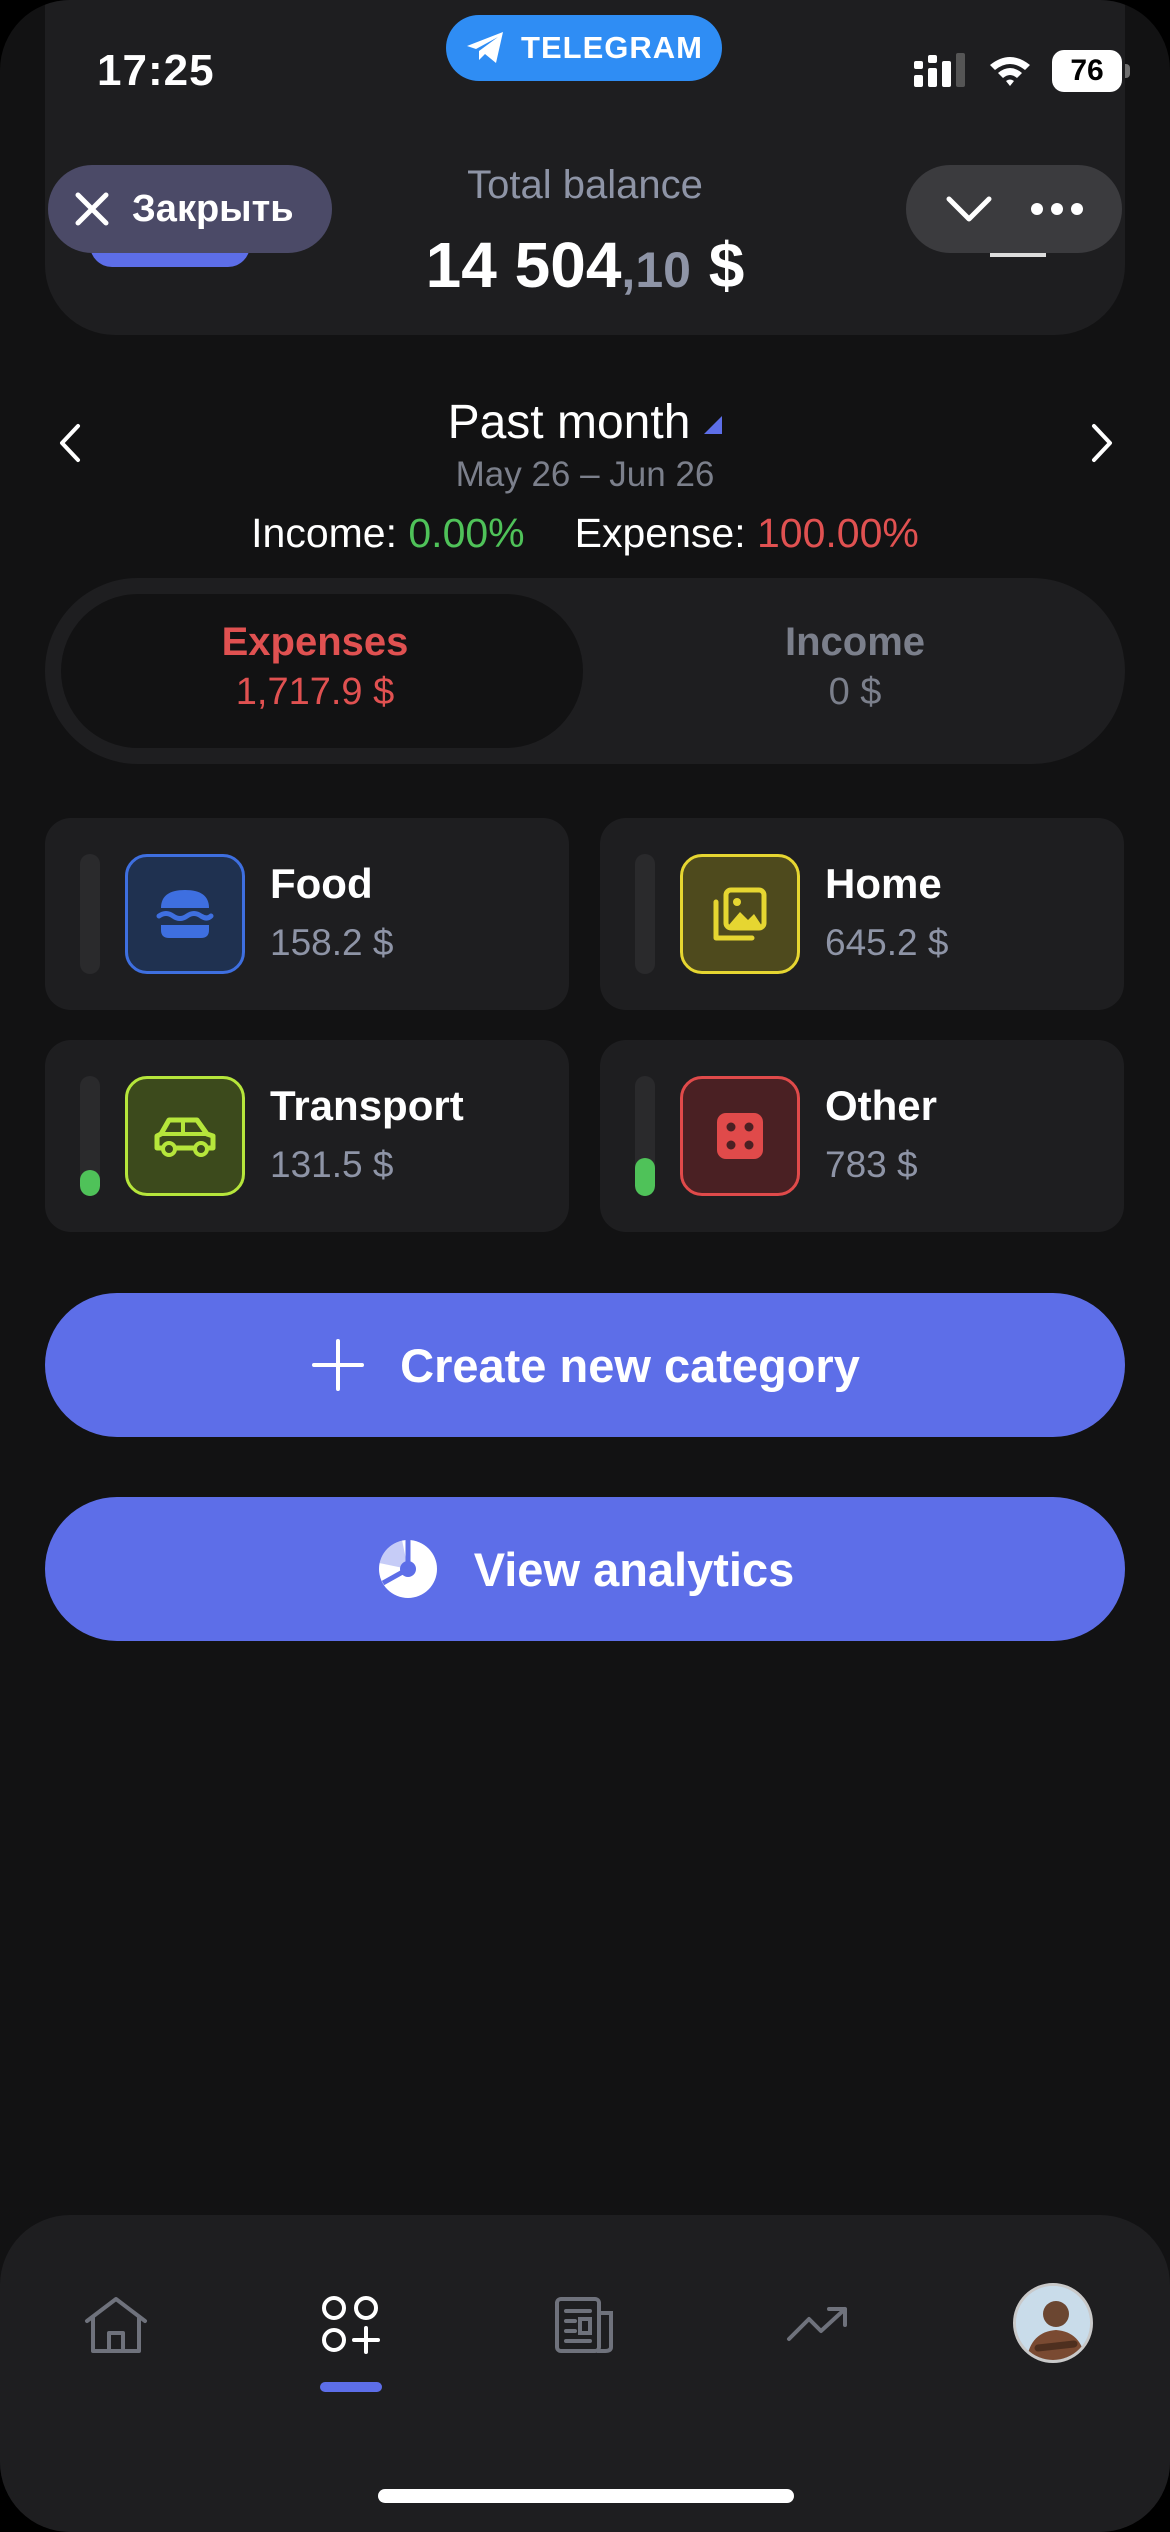 The image size is (1170, 2532). I want to click on telegram-icon, so click(485, 47).